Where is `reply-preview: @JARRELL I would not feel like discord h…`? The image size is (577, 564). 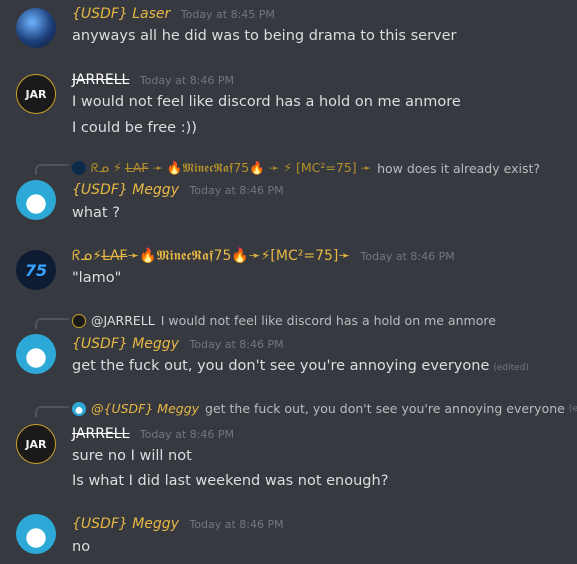 reply-preview: @JARRELL I would not feel like discord h… is located at coordinates (284, 320).